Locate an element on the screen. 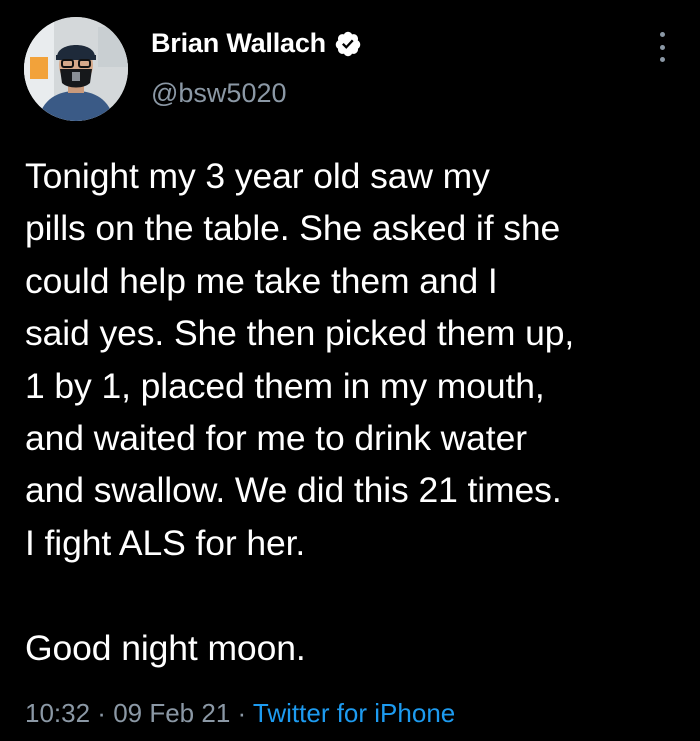  avatar is located at coordinates (76, 69).